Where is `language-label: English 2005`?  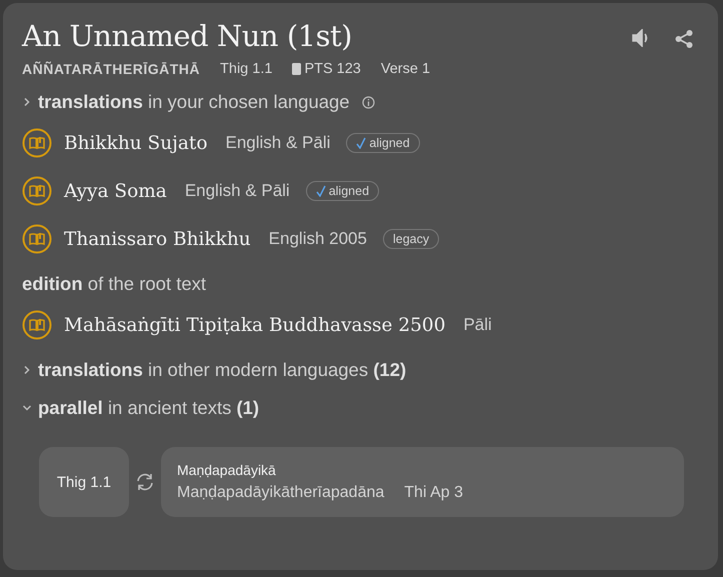
language-label: English 2005 is located at coordinates (317, 239).